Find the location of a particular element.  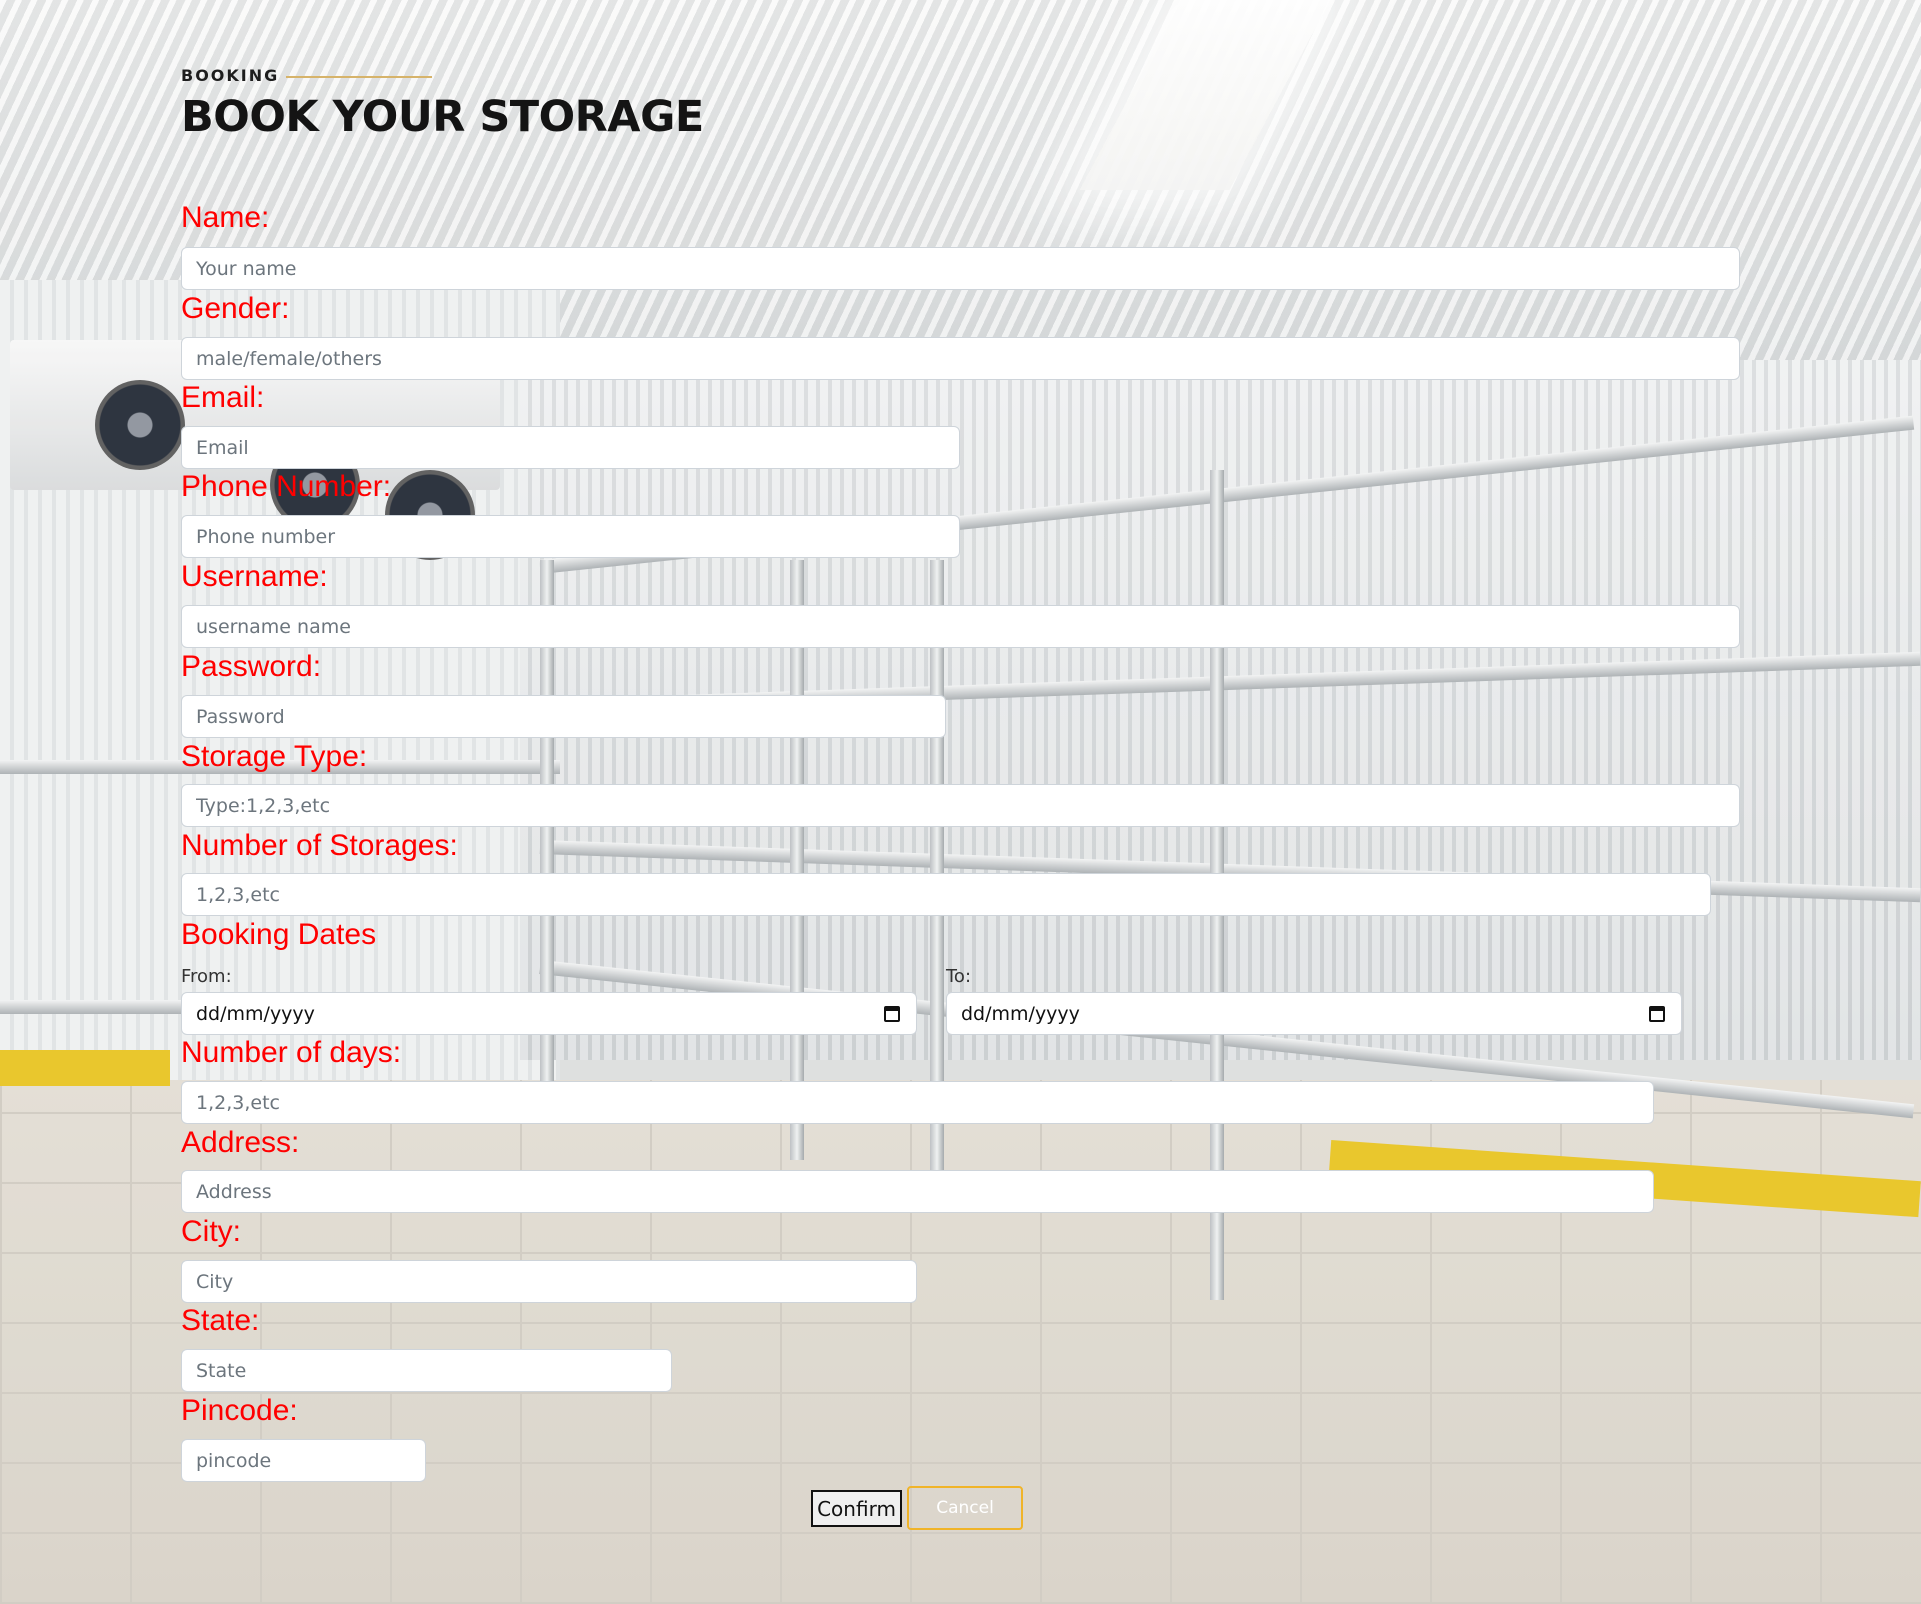

section-kicker: BOOKING is located at coordinates (230, 75).